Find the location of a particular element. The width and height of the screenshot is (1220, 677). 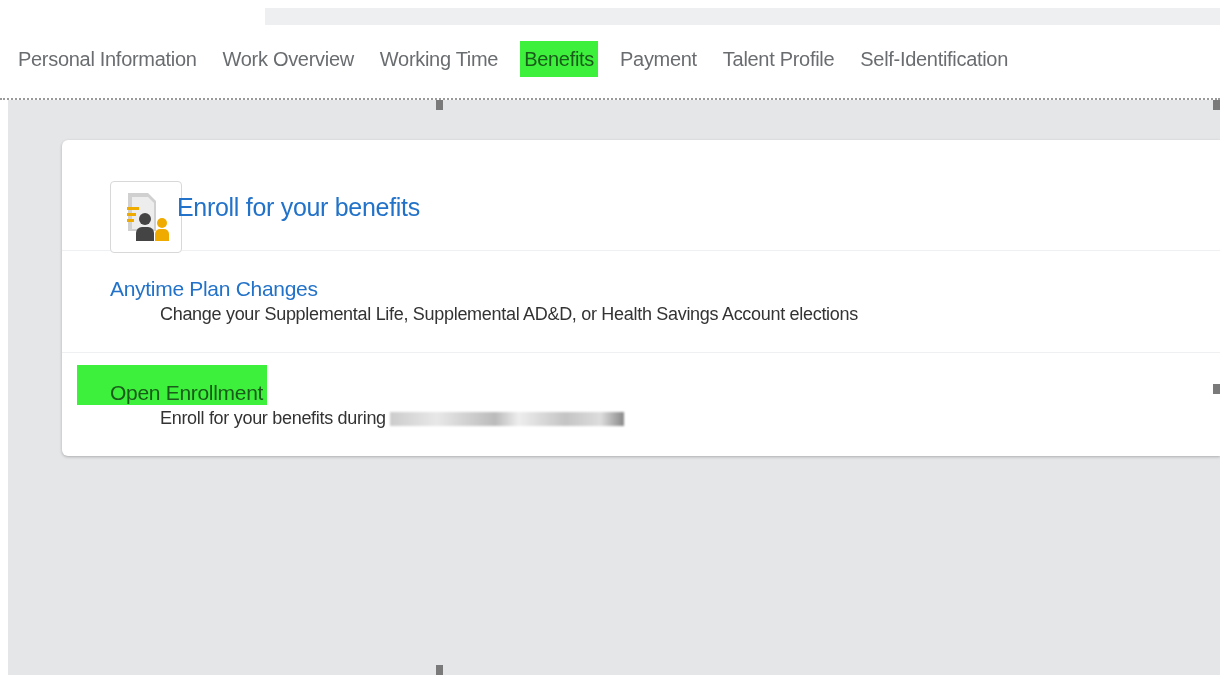

item-link: Open Enrollment is located at coordinates (172, 385).